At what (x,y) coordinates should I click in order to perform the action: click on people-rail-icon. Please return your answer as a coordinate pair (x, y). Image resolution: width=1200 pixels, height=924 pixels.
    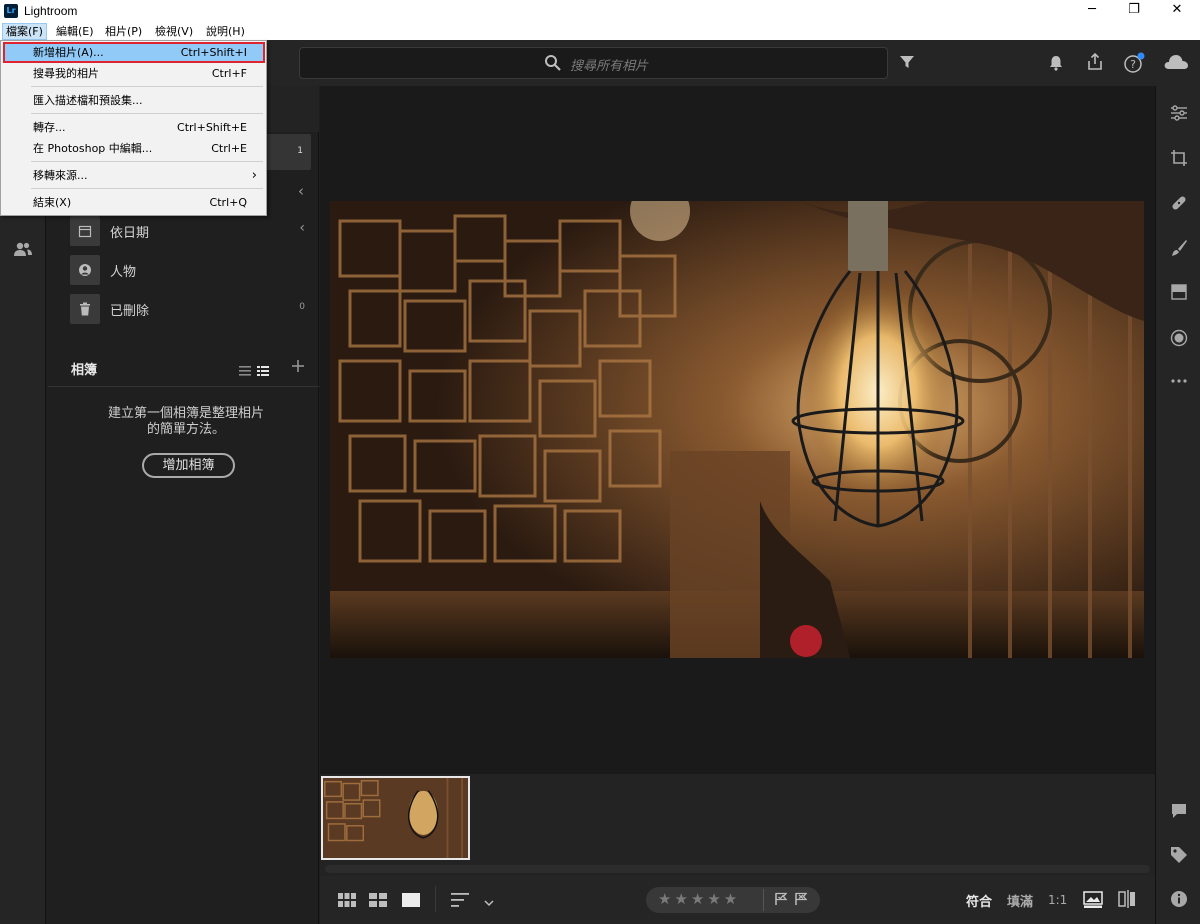
    Looking at the image, I should click on (23, 251).